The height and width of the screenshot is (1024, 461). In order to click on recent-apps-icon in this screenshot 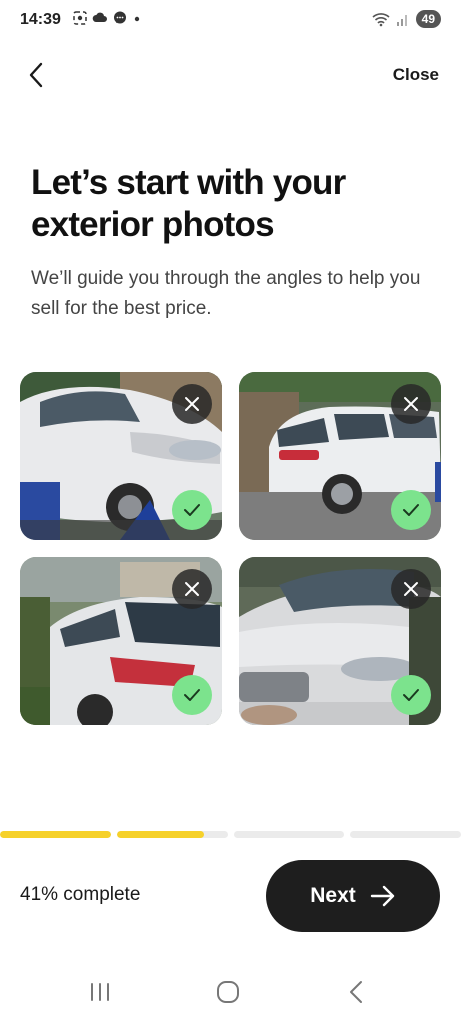, I will do `click(100, 992)`.